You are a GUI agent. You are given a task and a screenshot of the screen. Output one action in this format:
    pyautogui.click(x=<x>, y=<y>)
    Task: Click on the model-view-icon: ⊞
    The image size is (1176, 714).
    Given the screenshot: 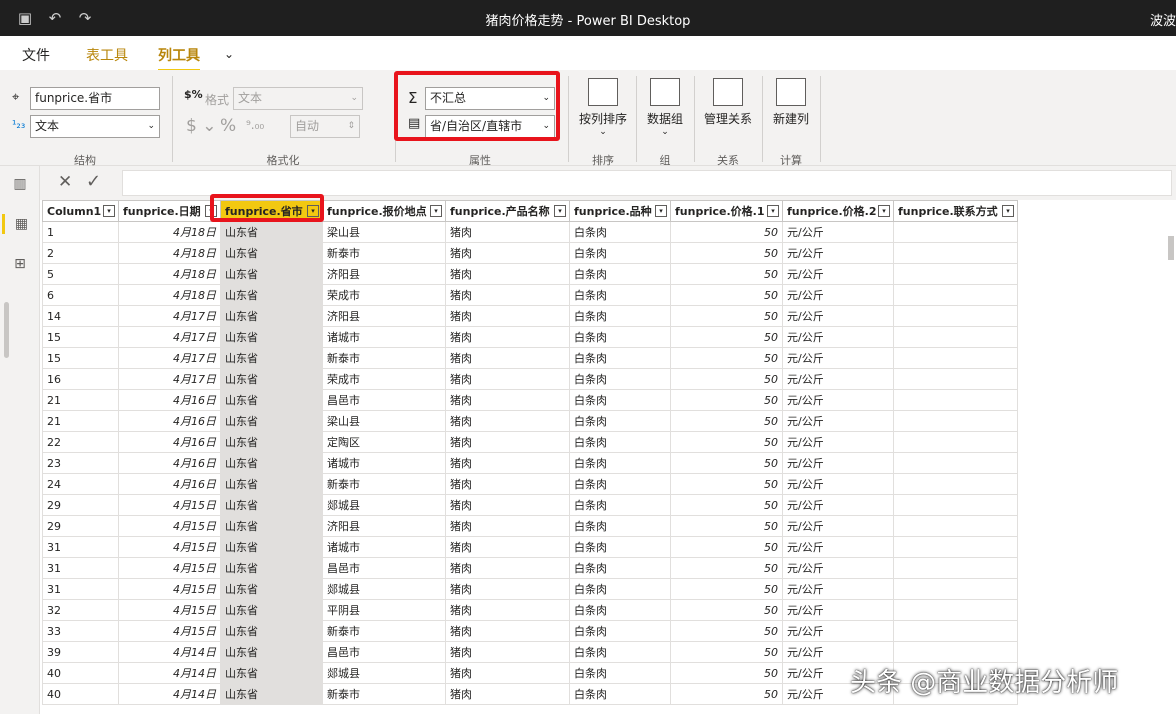 What is the action you would take?
    pyautogui.click(x=20, y=264)
    